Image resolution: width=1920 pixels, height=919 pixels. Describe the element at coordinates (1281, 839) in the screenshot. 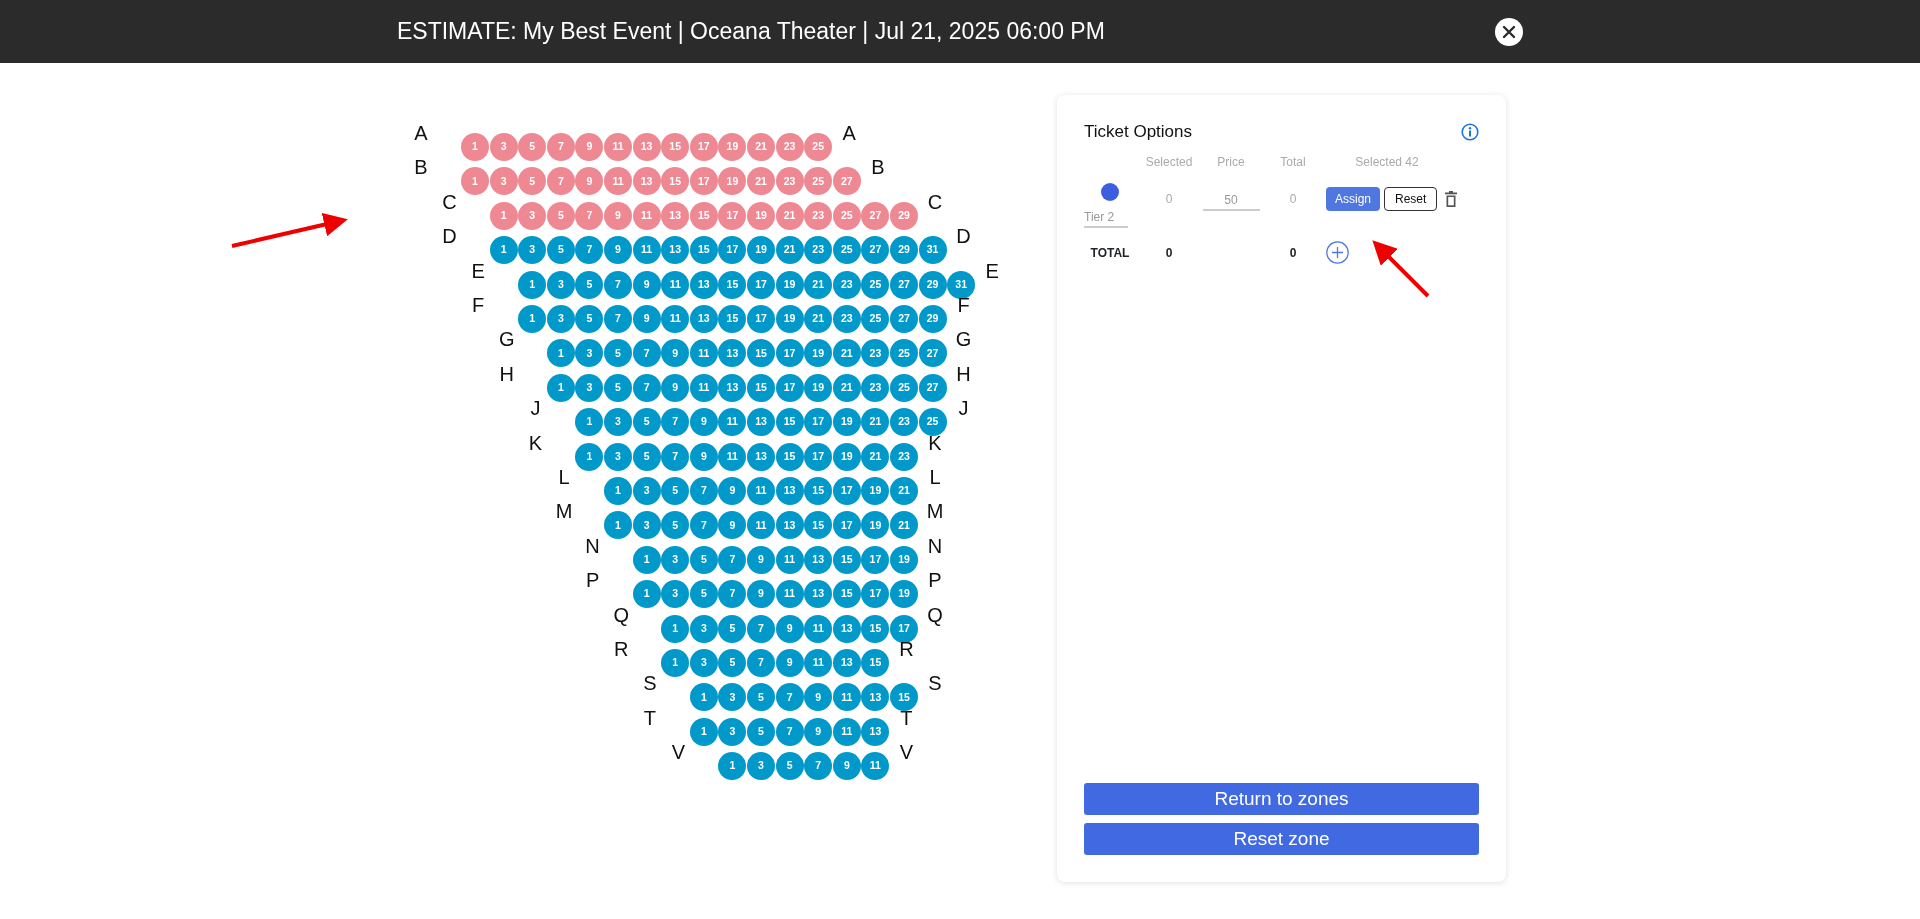

I see `reset-zone-button: Reset zone` at that location.